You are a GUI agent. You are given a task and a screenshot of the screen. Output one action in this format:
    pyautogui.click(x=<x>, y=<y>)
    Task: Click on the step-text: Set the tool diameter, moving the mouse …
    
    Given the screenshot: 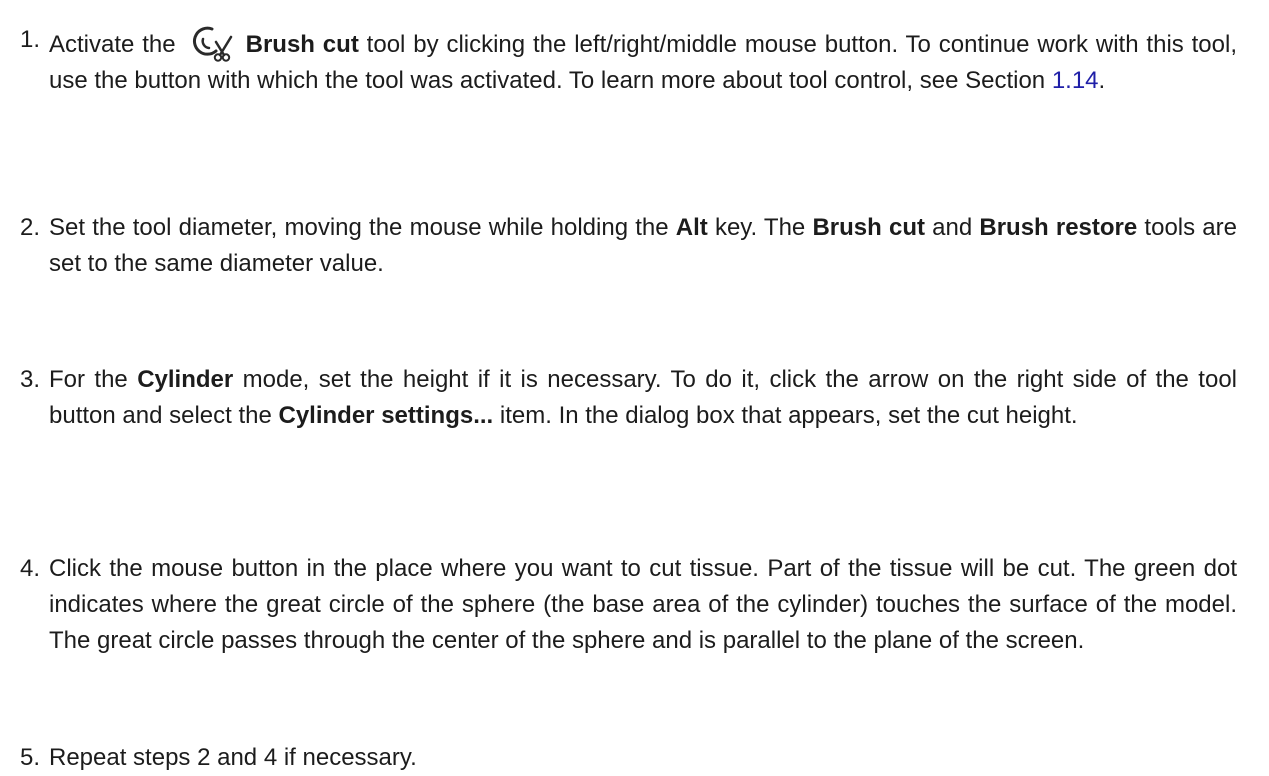 What is the action you would take?
    pyautogui.click(x=643, y=246)
    